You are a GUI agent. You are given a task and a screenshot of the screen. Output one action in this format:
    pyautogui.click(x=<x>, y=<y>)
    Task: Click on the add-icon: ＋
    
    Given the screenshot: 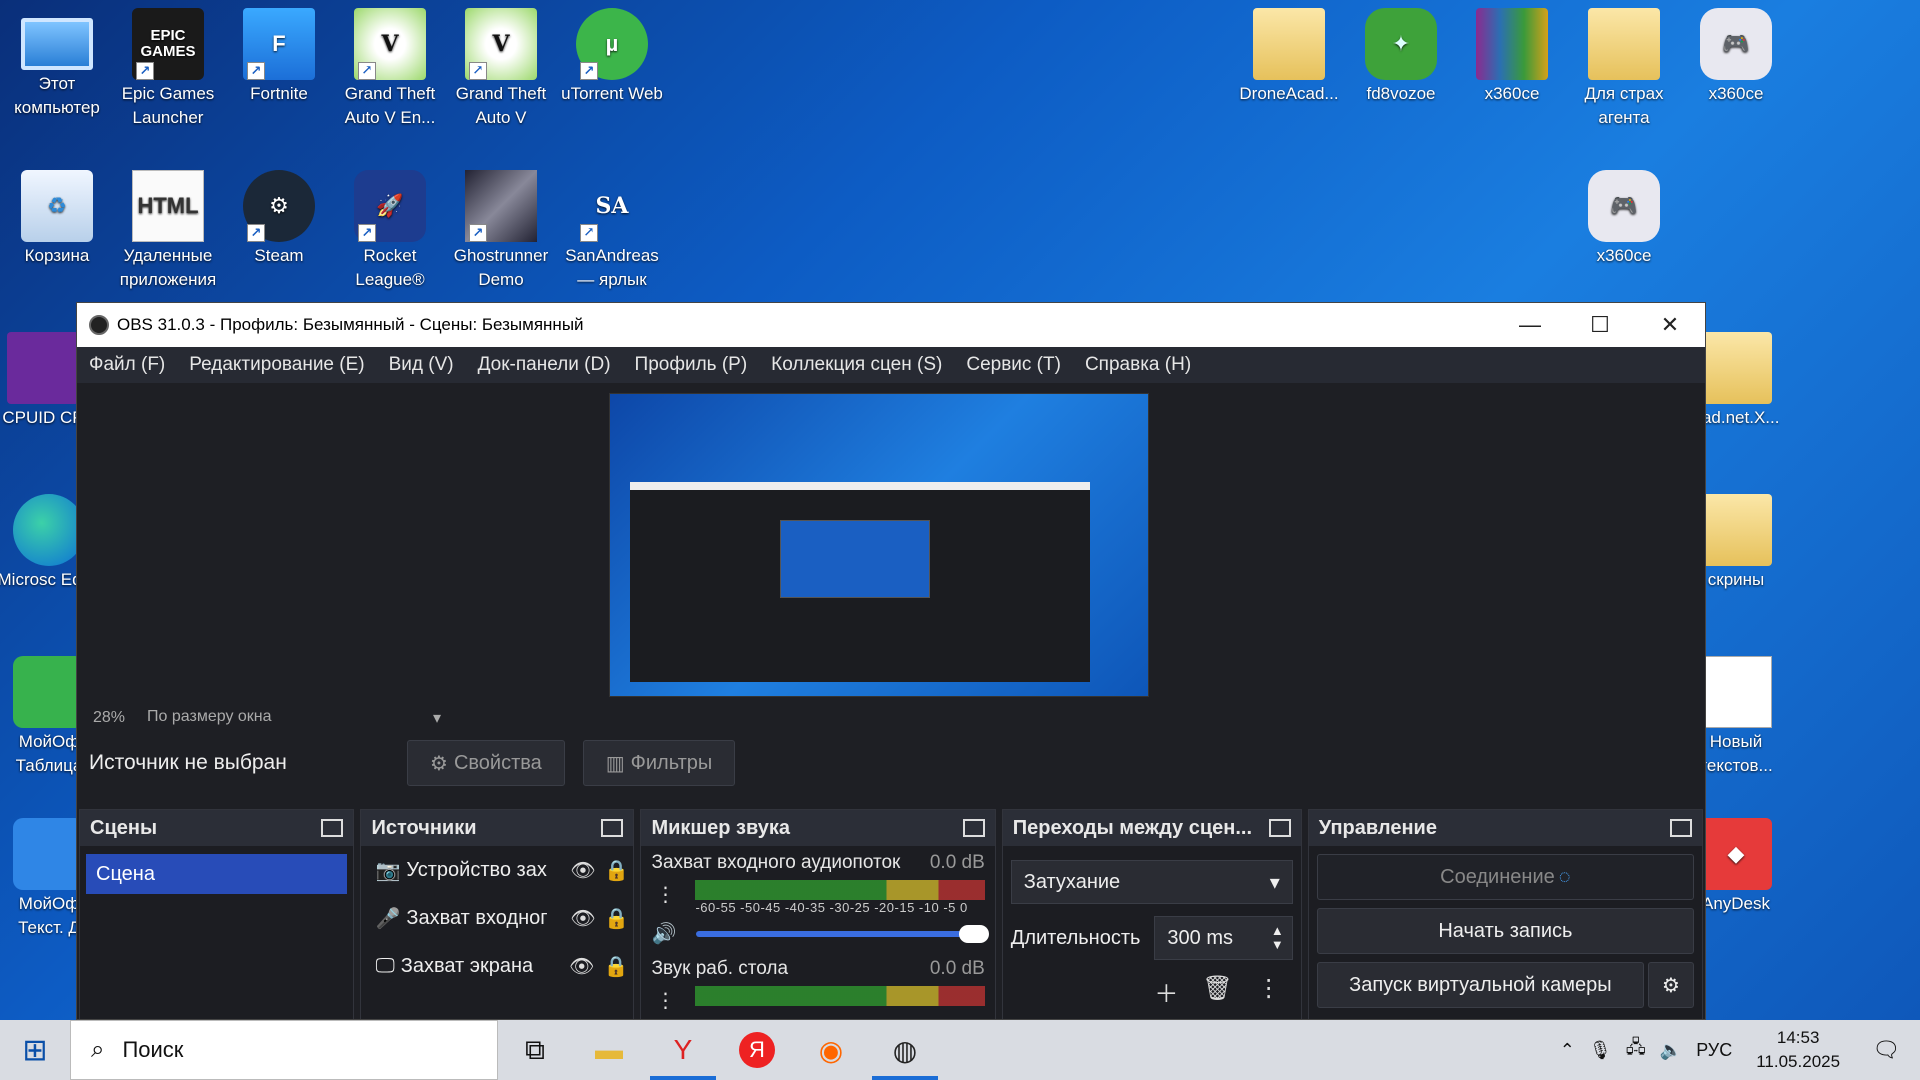 What is the action you would take?
    pyautogui.click(x=1166, y=991)
    